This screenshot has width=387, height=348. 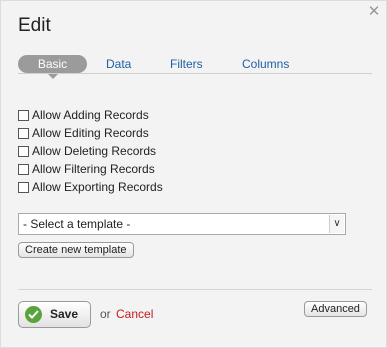 I want to click on option-row: Allow Deleting Records, so click(x=90, y=151).